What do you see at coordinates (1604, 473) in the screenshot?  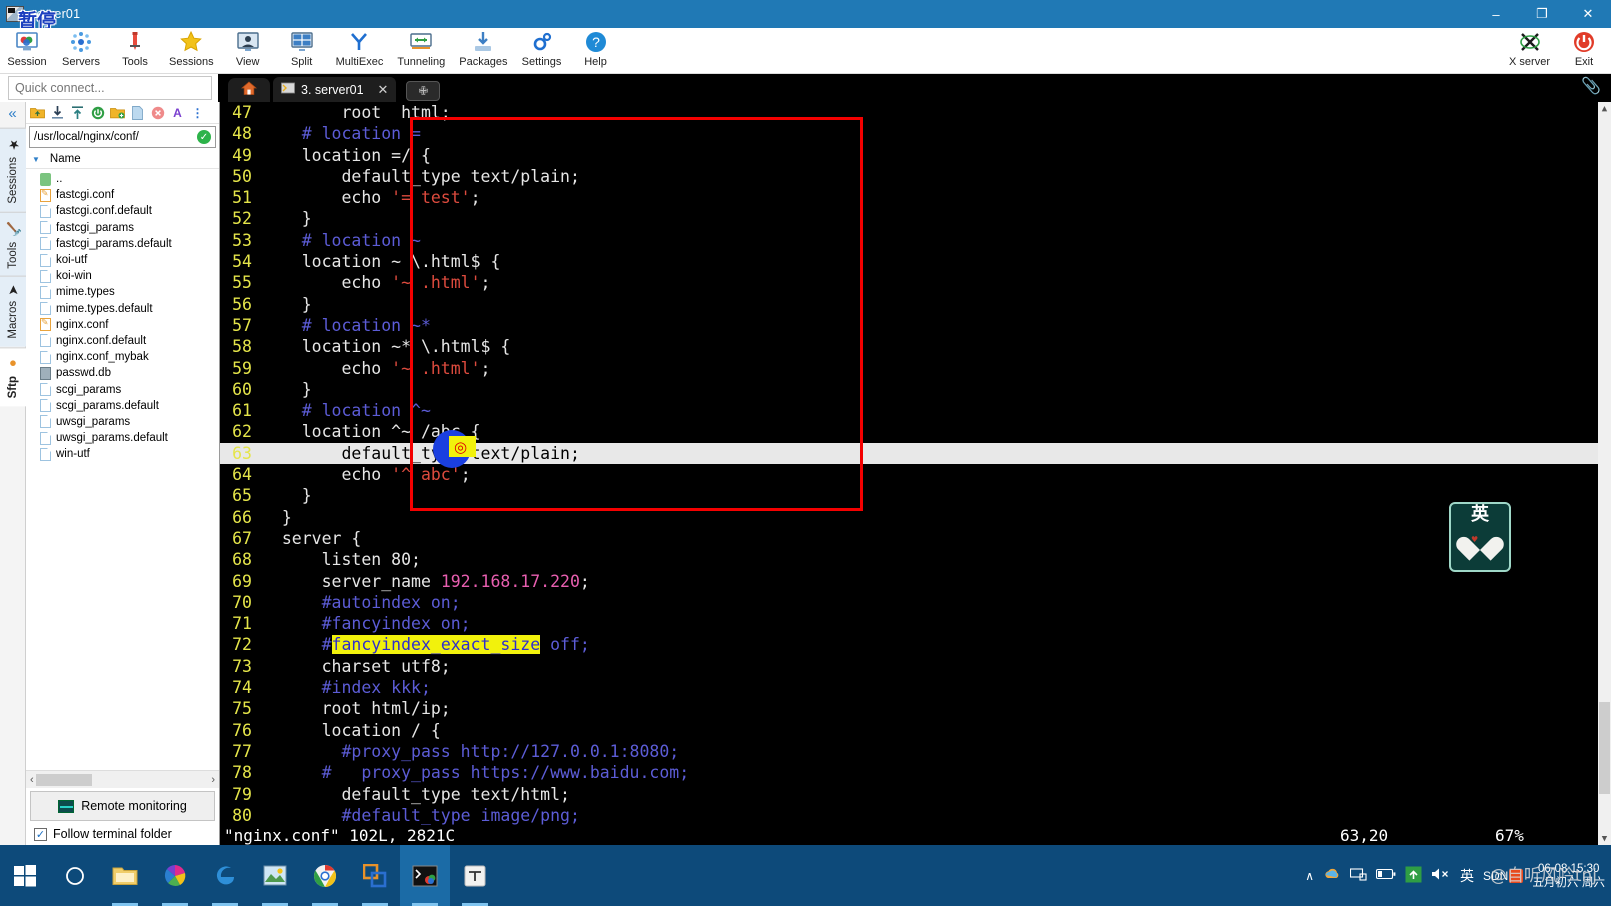 I see `terminal-vertical-scrollbar: ▲ ▼` at bounding box center [1604, 473].